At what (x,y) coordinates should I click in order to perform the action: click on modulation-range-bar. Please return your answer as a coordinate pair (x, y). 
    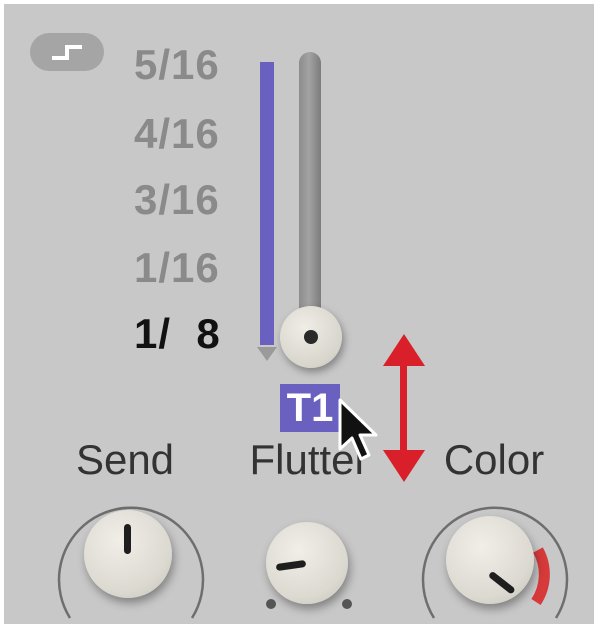
    Looking at the image, I should click on (267, 203).